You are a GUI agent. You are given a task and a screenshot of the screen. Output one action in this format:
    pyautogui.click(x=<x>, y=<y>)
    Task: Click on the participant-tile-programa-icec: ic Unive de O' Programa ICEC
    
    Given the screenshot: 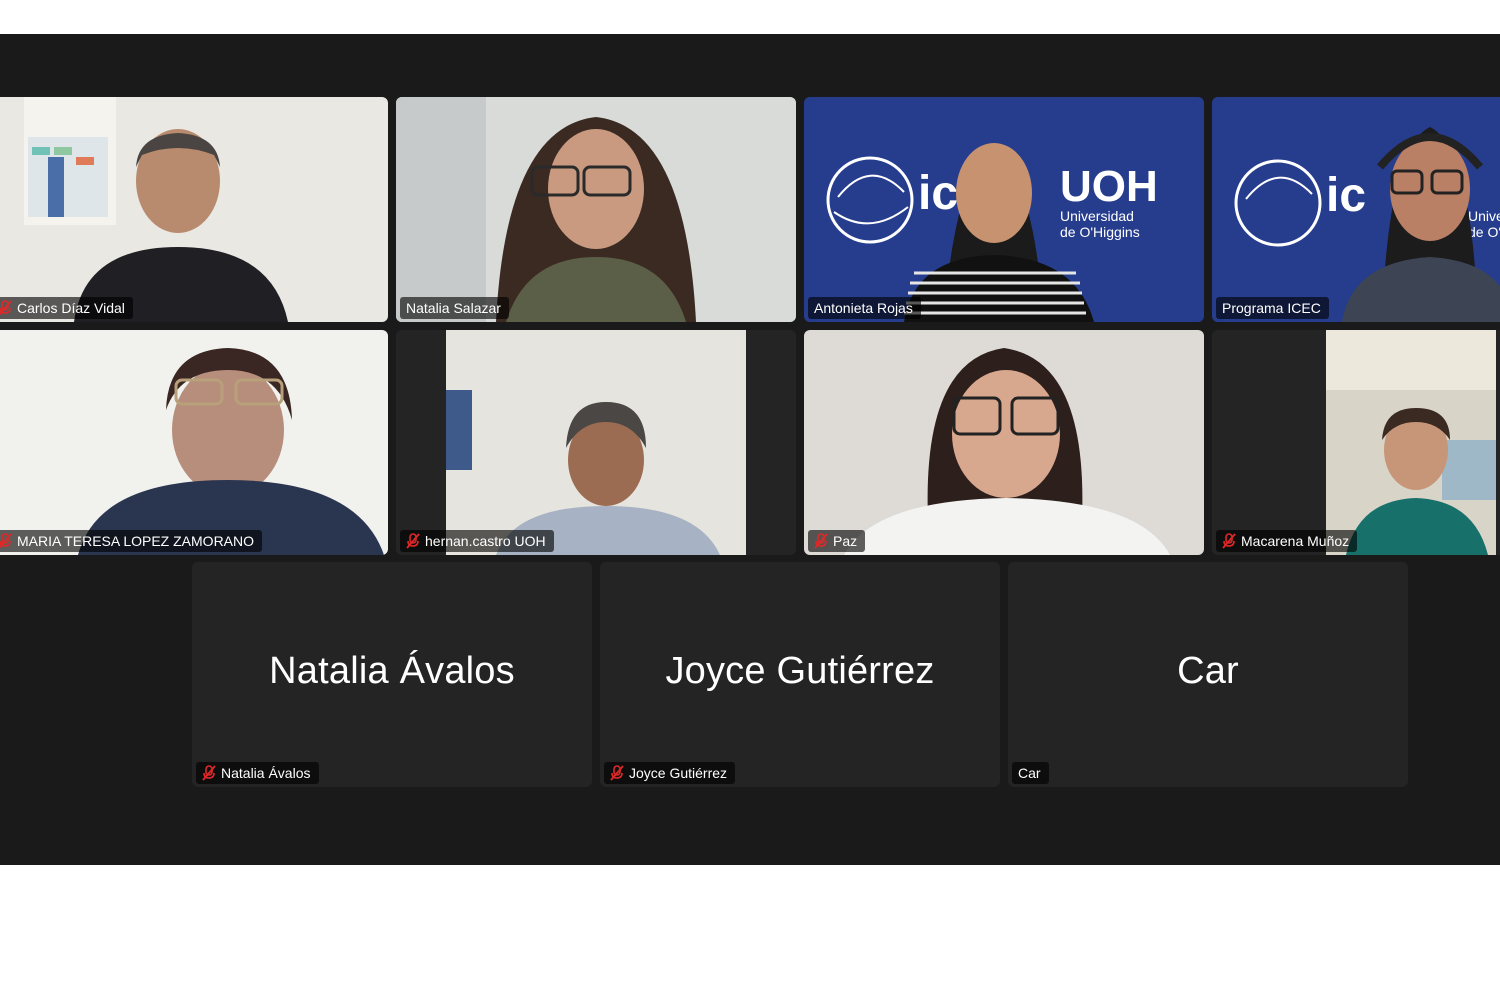 What is the action you would take?
    pyautogui.click(x=1356, y=209)
    